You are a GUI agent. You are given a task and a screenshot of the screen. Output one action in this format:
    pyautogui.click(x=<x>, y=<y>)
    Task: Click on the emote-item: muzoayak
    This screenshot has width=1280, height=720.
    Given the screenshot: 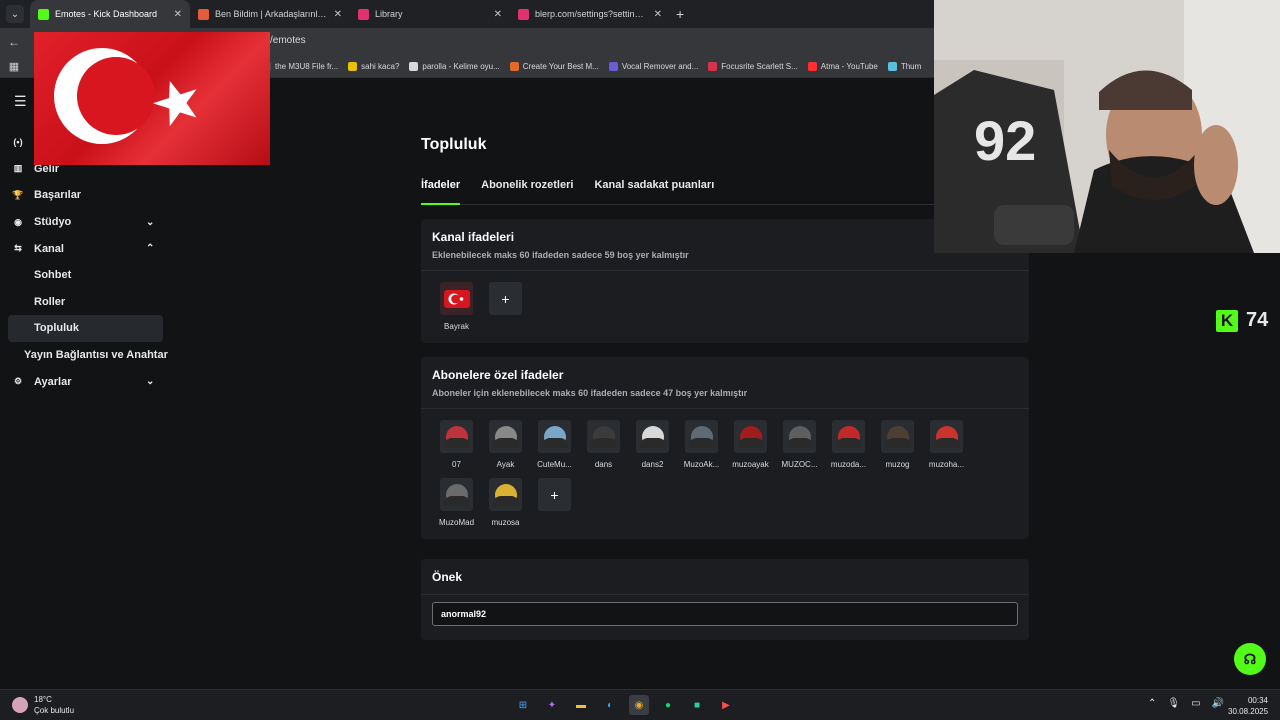 What is the action you would take?
    pyautogui.click(x=750, y=449)
    